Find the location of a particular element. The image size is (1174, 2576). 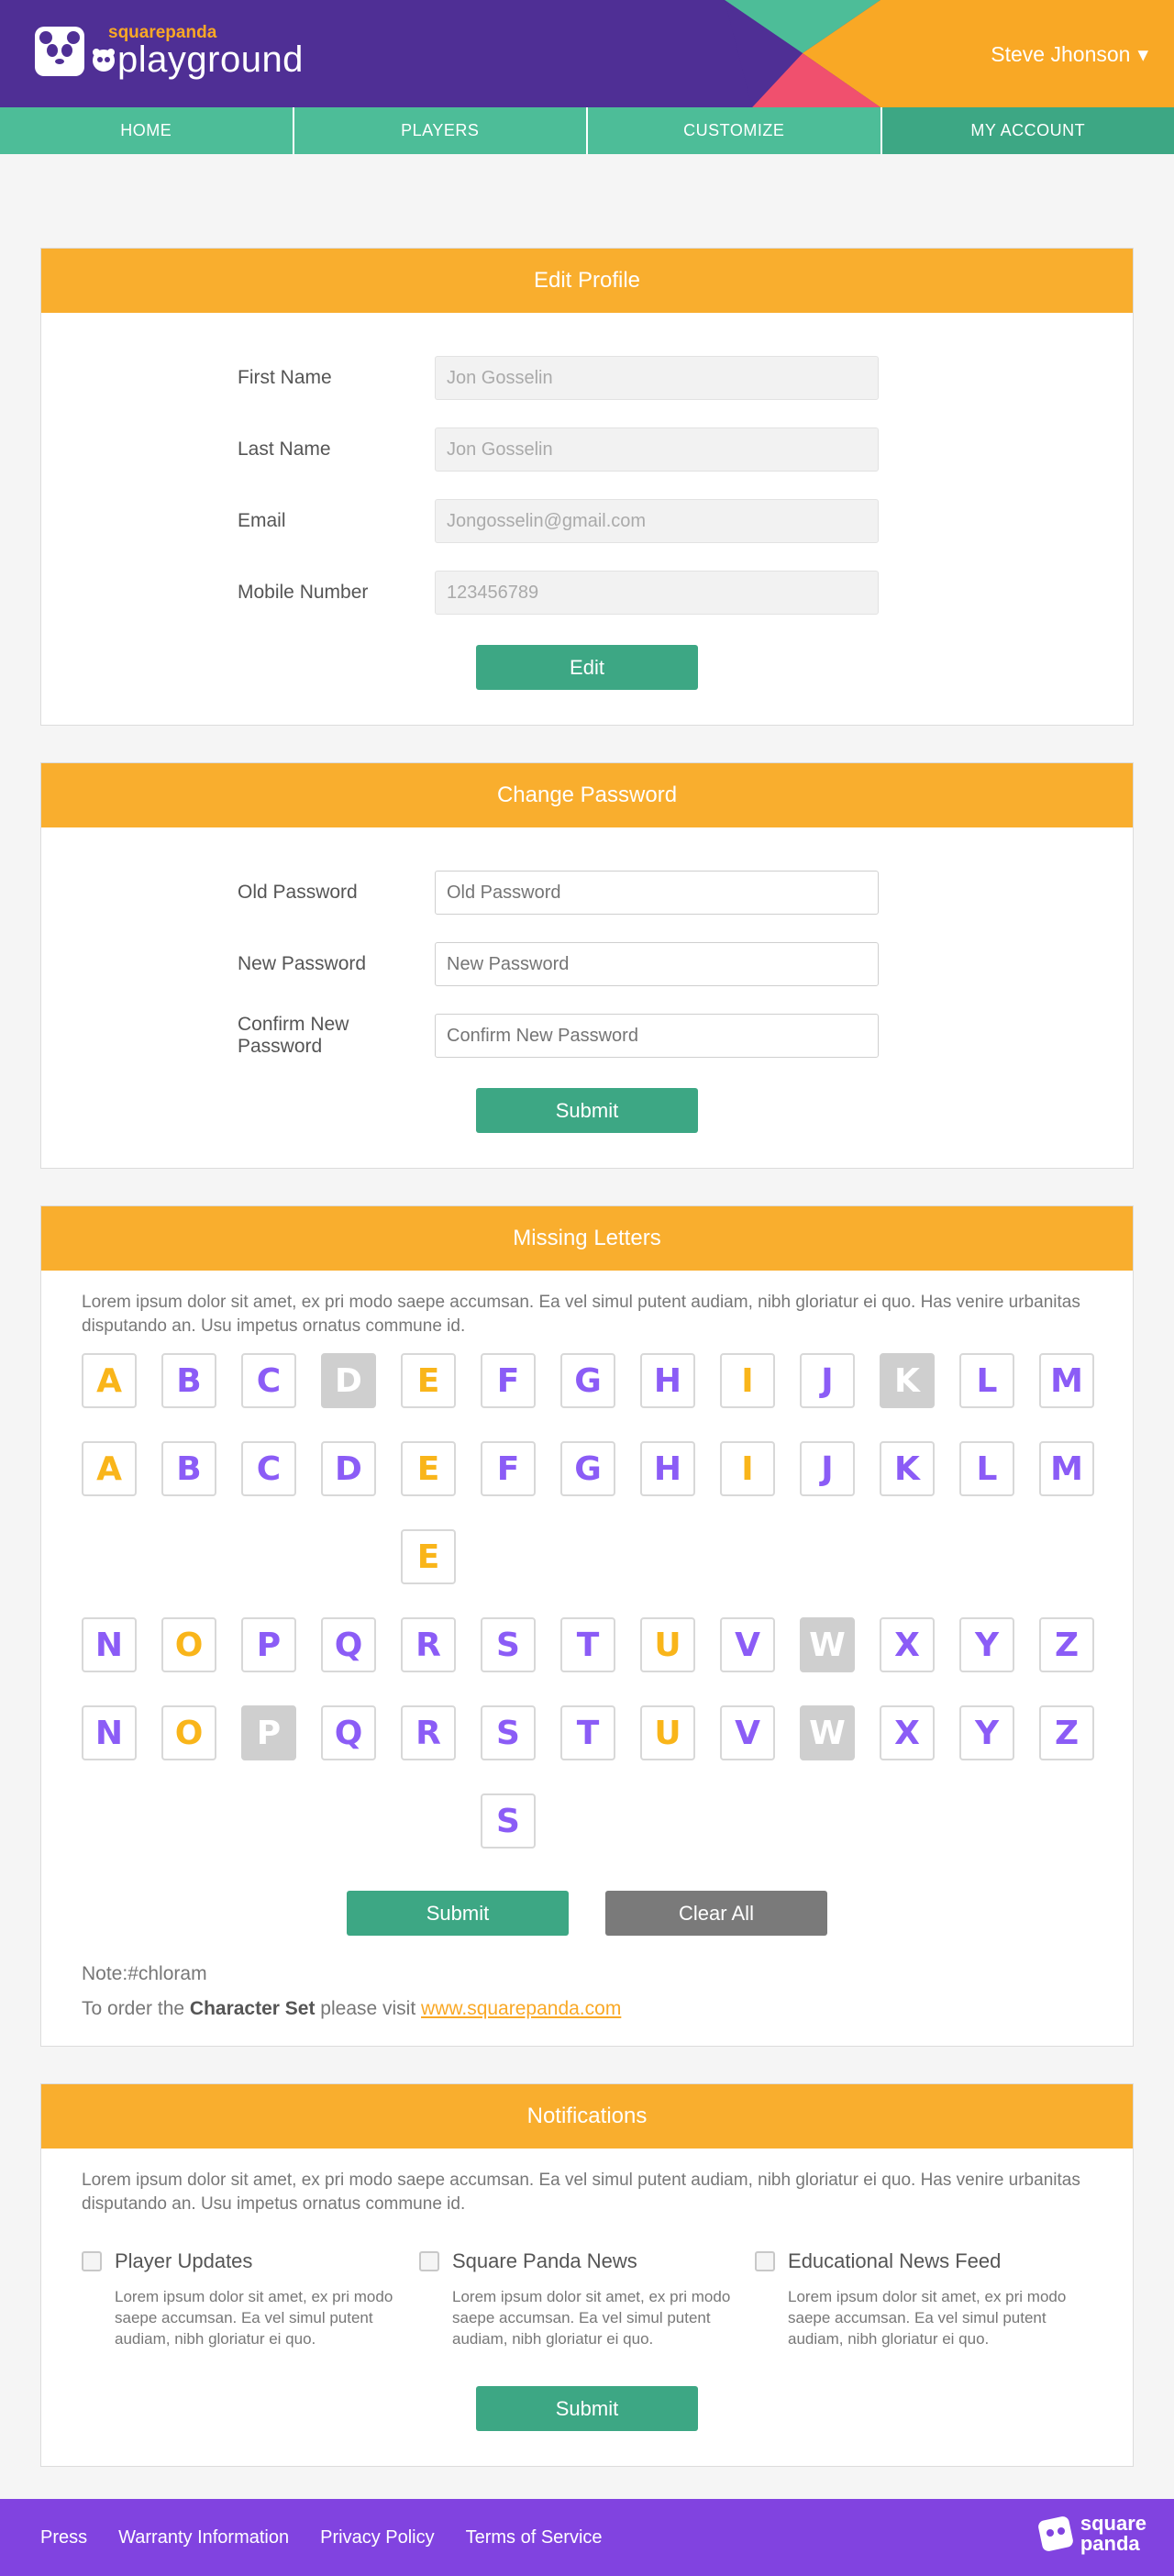

email-field is located at coordinates (657, 521).